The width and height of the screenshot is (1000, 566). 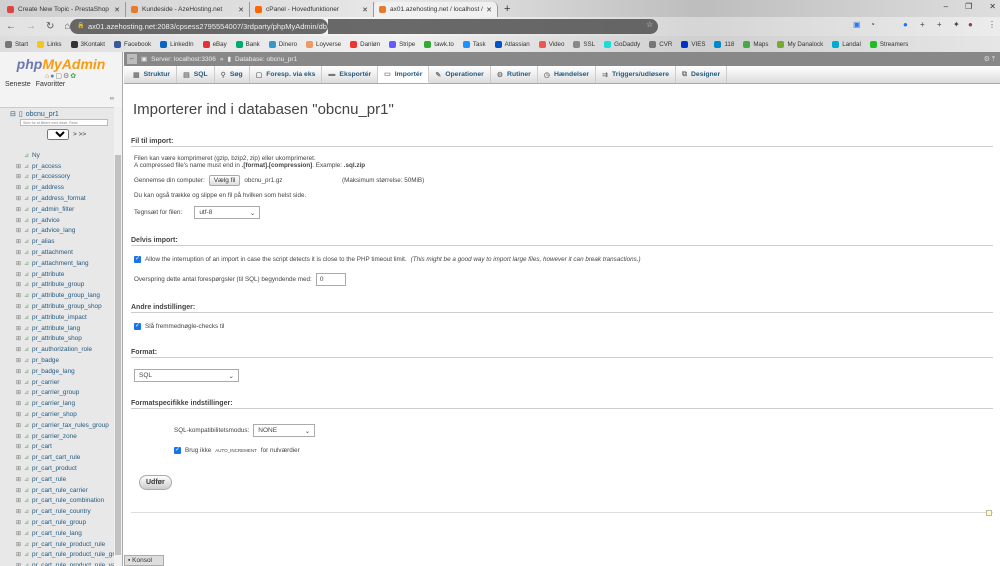 I want to click on extension-icon: ●, so click(x=905, y=24).